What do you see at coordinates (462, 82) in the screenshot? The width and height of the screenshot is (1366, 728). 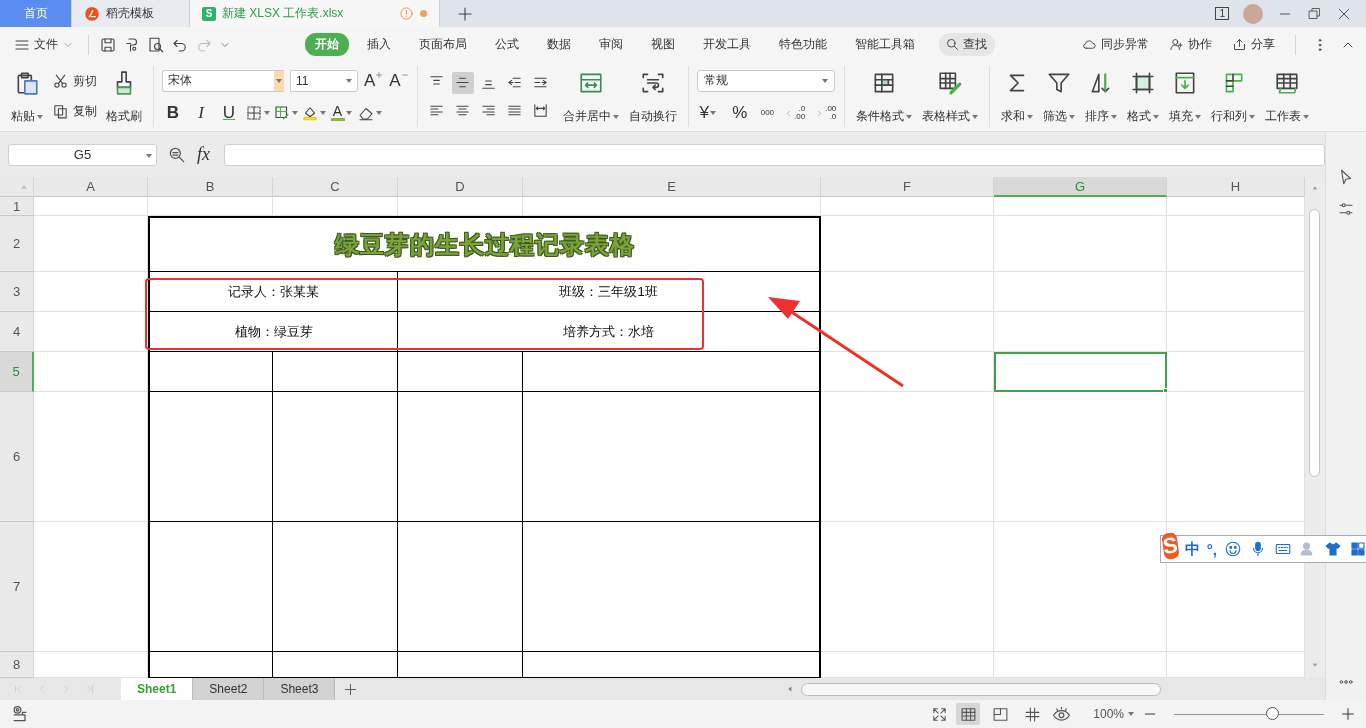 I see `align-button` at bounding box center [462, 82].